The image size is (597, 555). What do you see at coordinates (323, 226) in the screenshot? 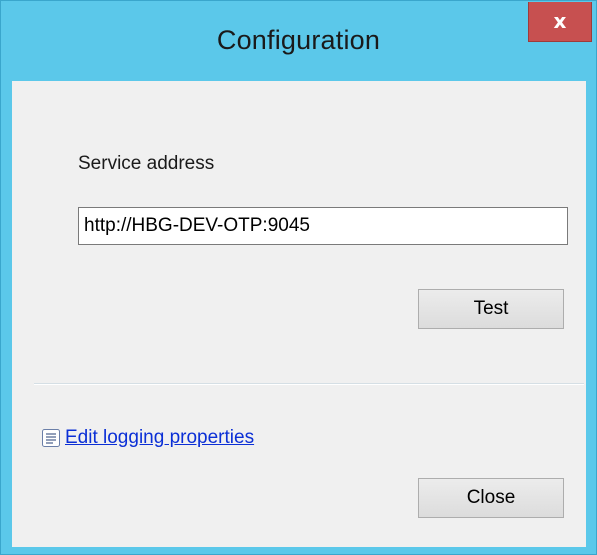
I see `service-address-input` at bounding box center [323, 226].